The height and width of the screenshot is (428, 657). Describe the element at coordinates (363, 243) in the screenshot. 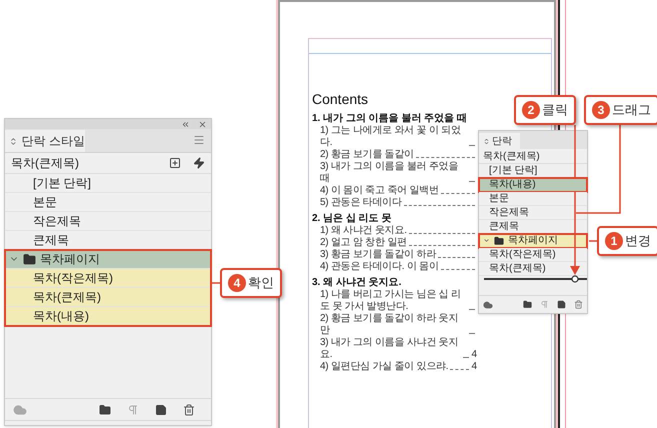

I see `toc-entry: 2) 얼고 암 창한 일편` at that location.